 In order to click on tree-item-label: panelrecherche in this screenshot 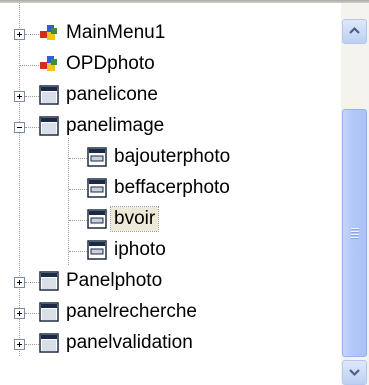, I will do `click(131, 311)`.